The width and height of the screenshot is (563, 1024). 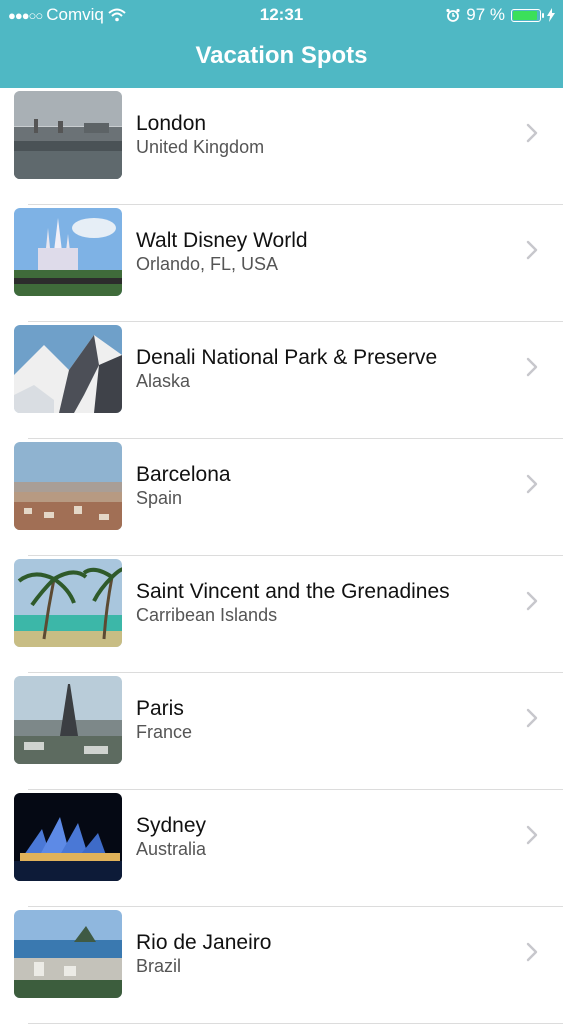 What do you see at coordinates (281, 380) in the screenshot?
I see `list-item: Denali National Park & Preserve Alaska` at bounding box center [281, 380].